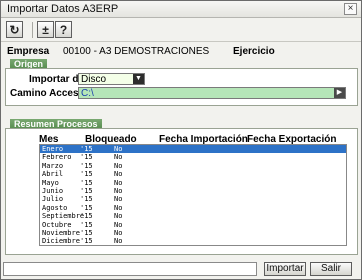 This screenshot has width=362, height=280. I want to click on mes-cell: Septiembre, so click(63, 216).